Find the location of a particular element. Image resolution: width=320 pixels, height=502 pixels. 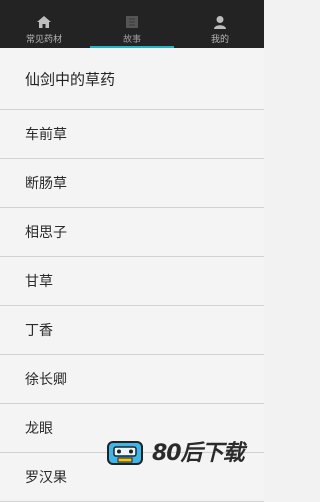

list-item-label: 甘草 is located at coordinates (39, 282).